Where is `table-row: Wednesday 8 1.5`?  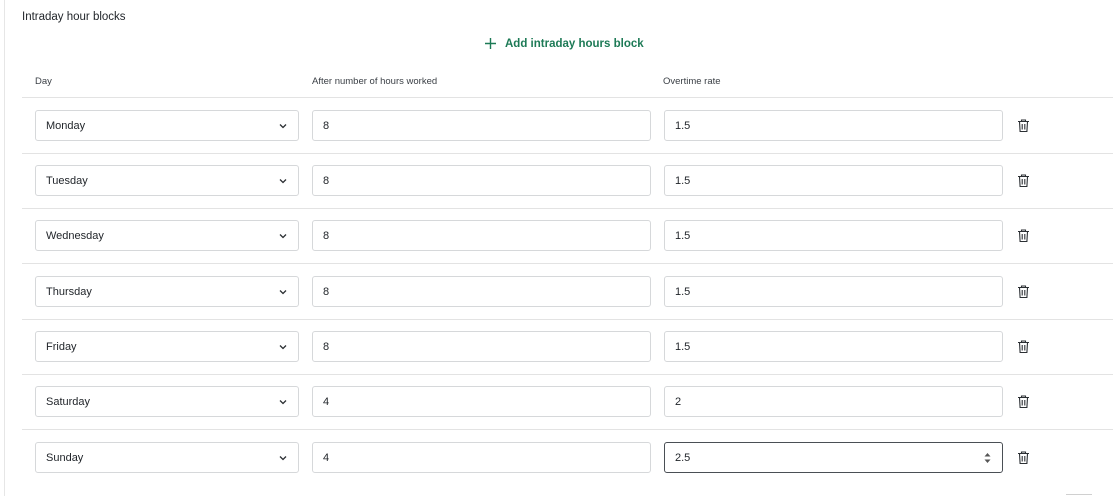 table-row: Wednesday 8 1.5 is located at coordinates (567, 236).